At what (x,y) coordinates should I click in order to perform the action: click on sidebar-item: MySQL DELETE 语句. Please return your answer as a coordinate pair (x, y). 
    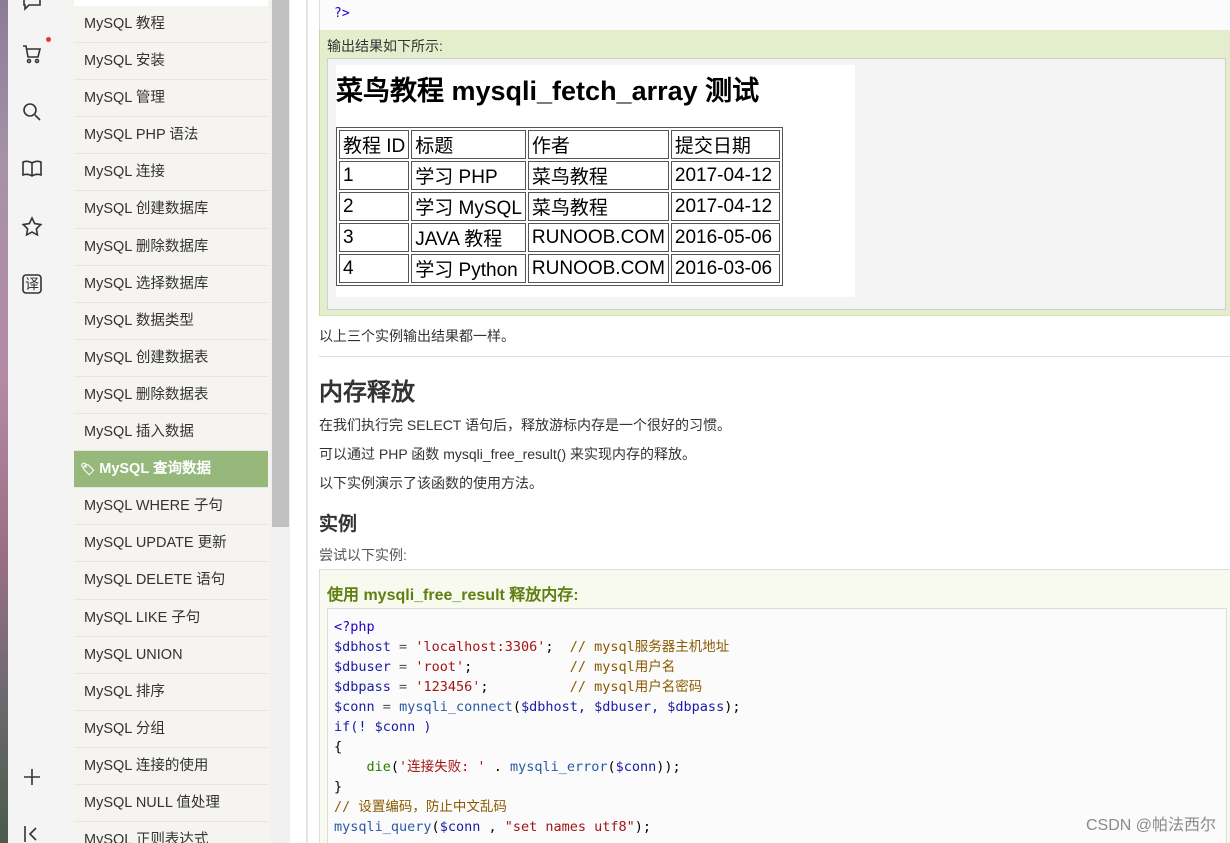
    Looking at the image, I should click on (171, 581).